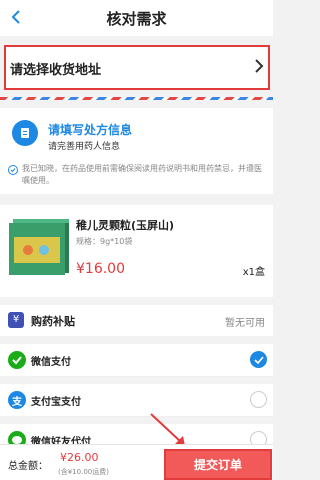  I want to click on product-image, so click(39, 248).